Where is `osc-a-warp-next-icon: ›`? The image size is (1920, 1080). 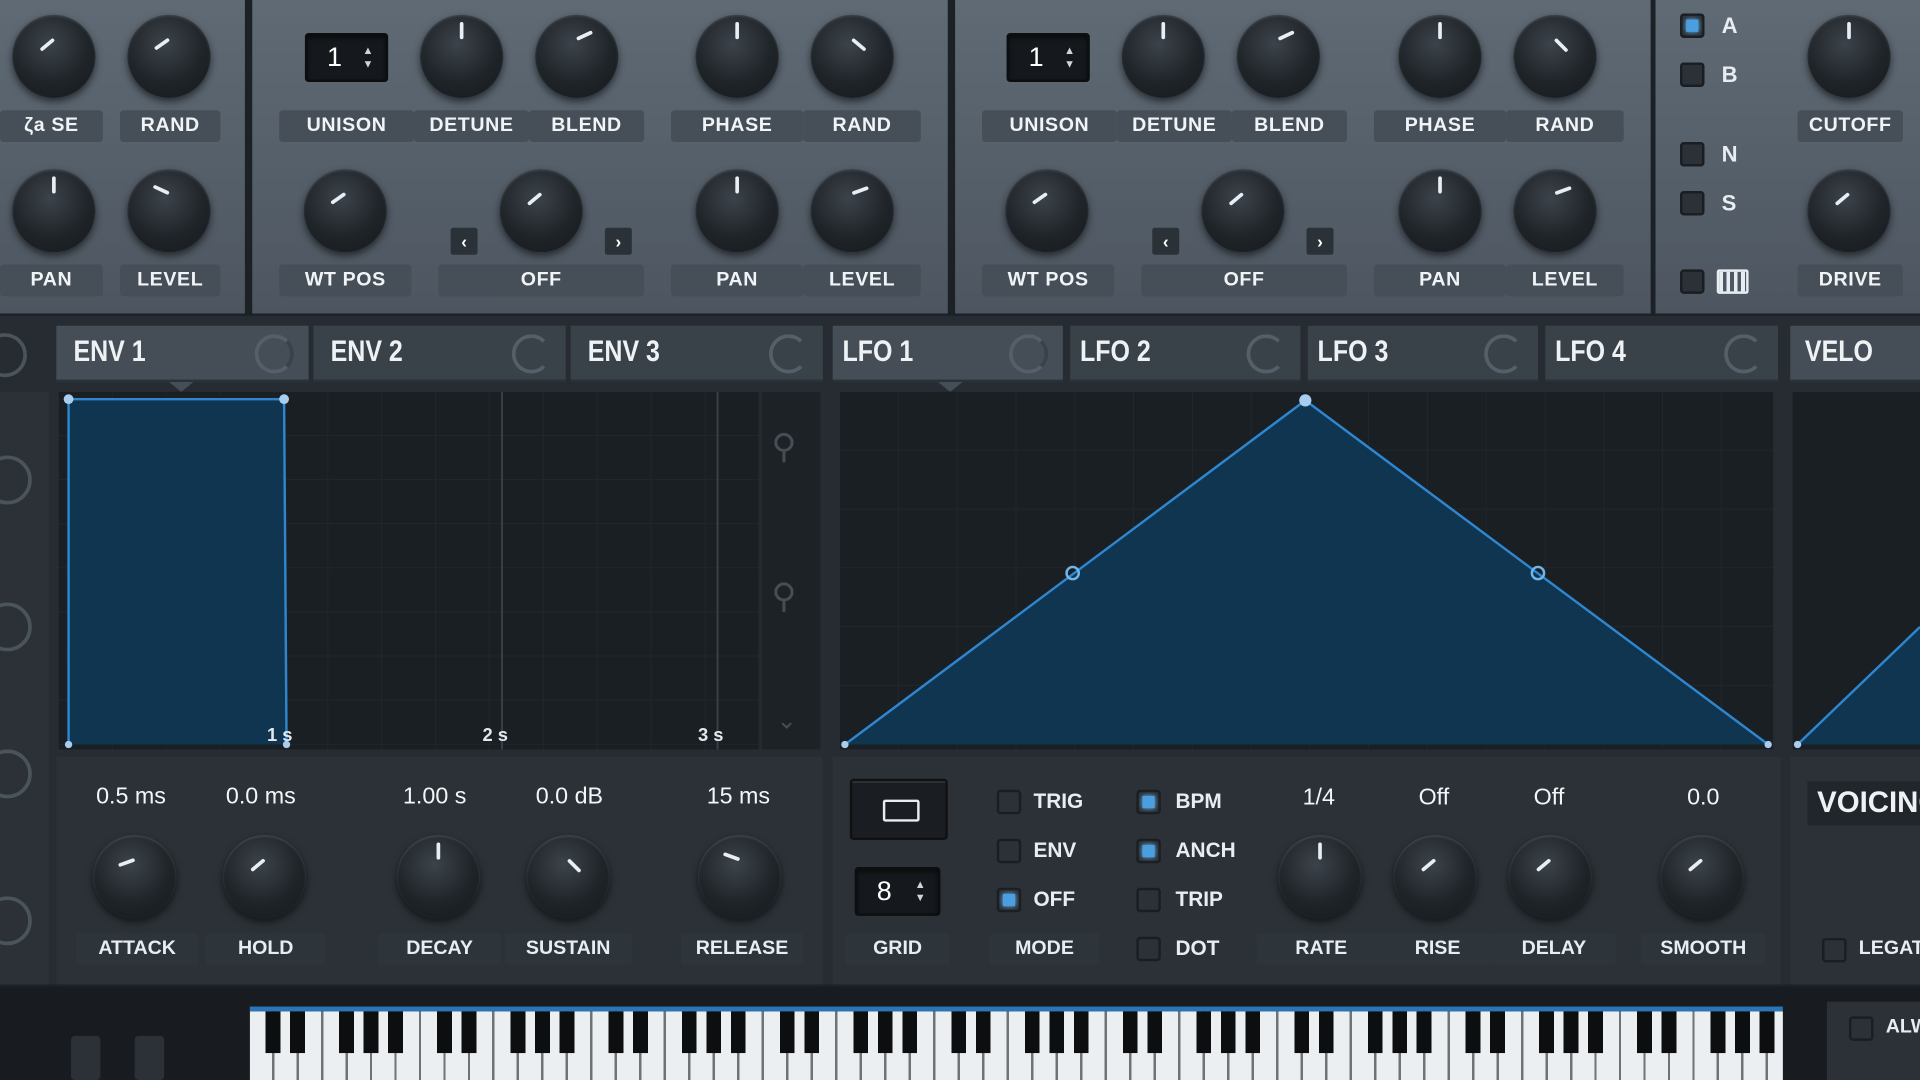
osc-a-warp-next-icon: › is located at coordinates (618, 241).